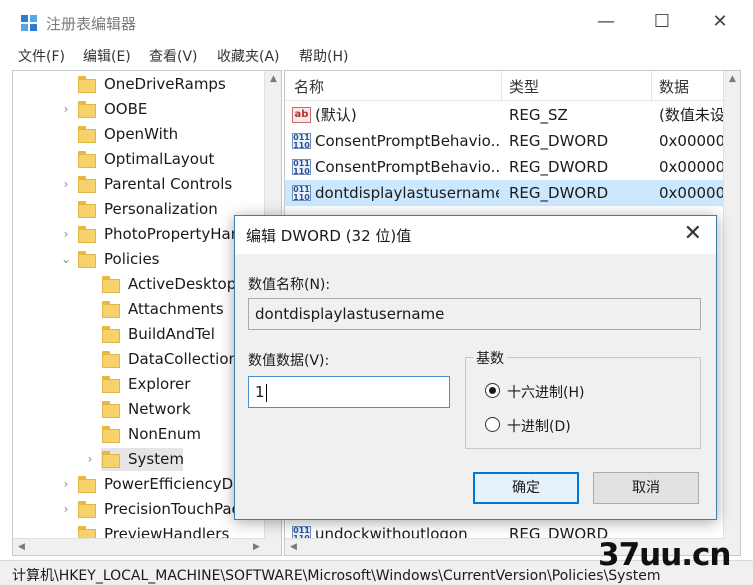 The image size is (753, 585). Describe the element at coordinates (329, 236) in the screenshot. I see `dialog-title: 编辑 DWORD (32 位)值` at that location.